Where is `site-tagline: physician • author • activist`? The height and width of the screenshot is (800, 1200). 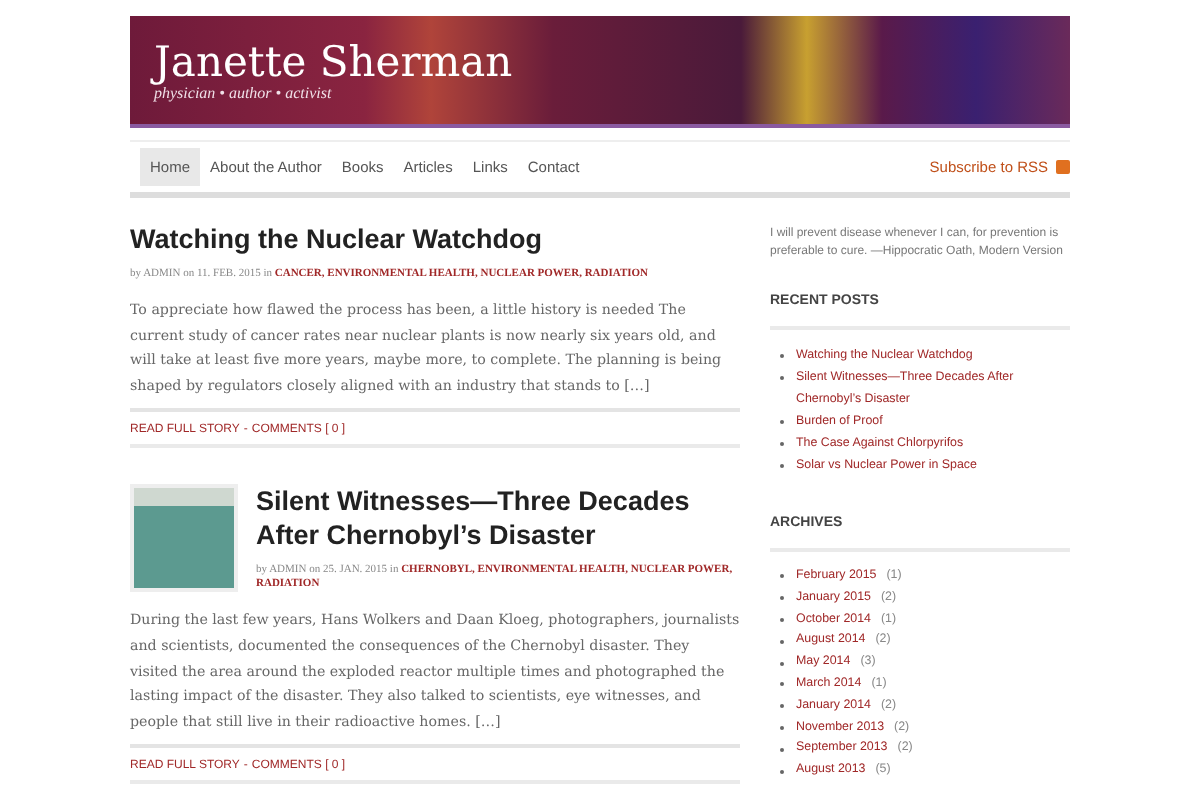 site-tagline: physician • author • activist is located at coordinates (243, 92).